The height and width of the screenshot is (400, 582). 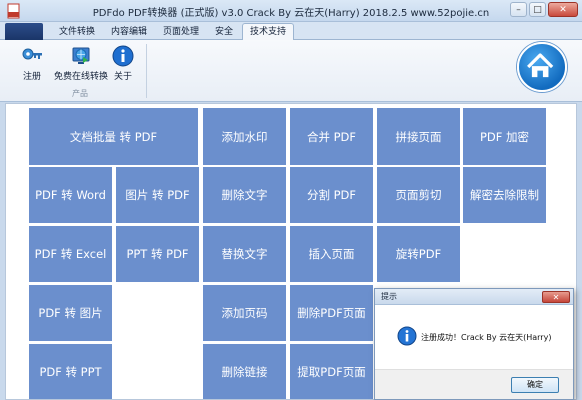 I want to click on dialog-message: 注册成功！Crack By 云在天(Harry), so click(x=486, y=337).